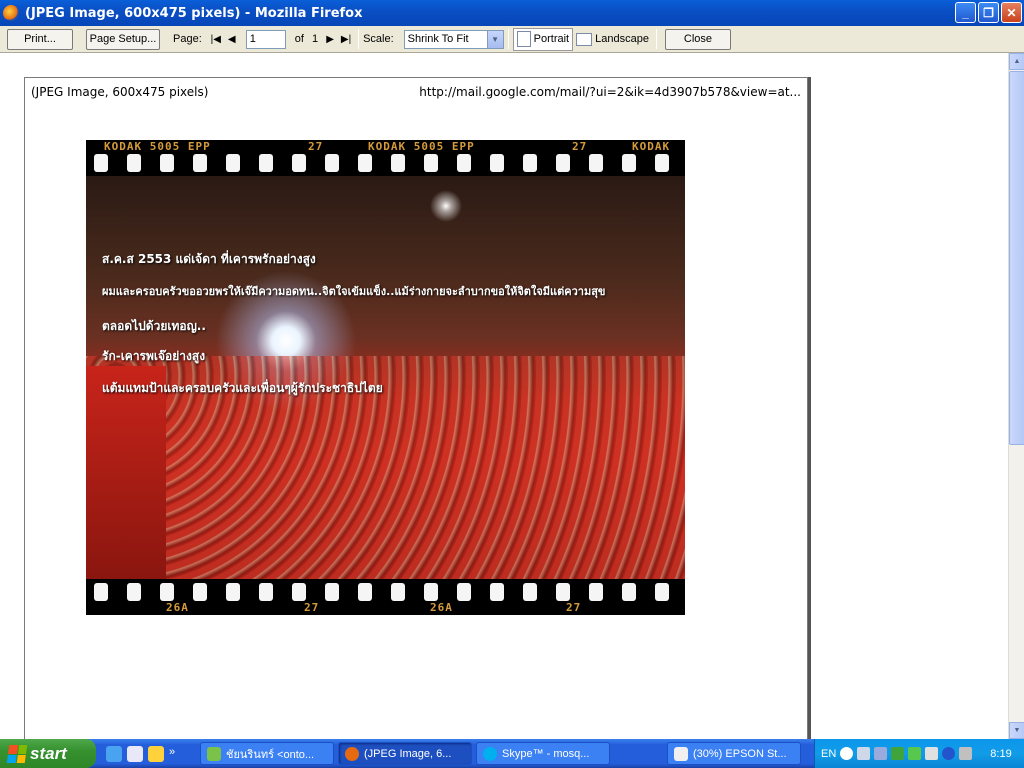 The image size is (1024, 768). I want to click on show-desktop-icon, so click(114, 753).